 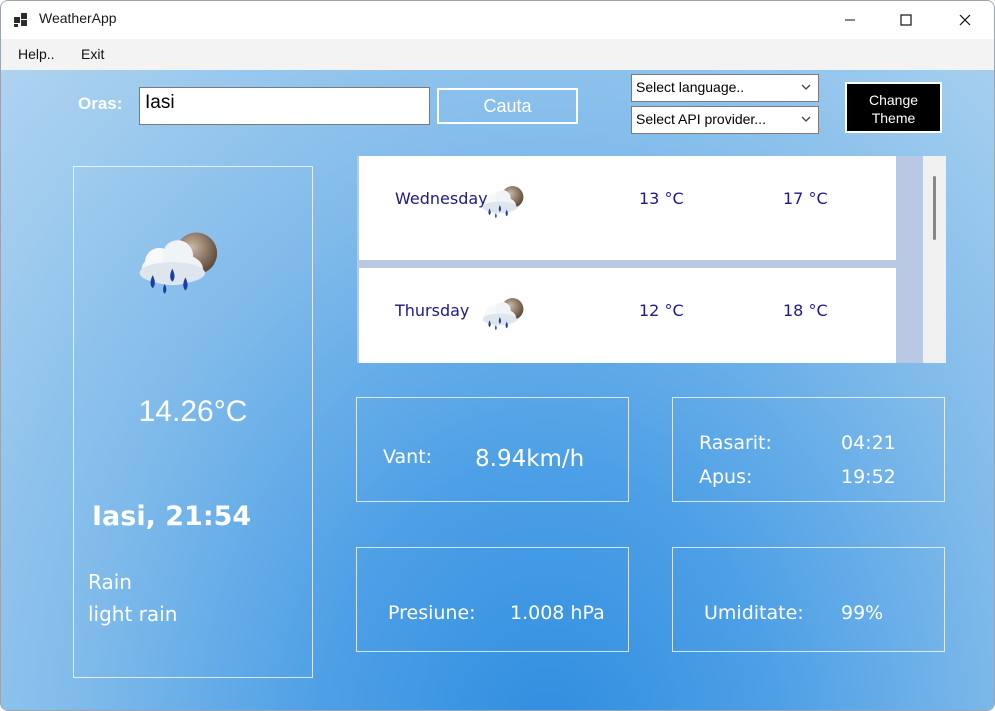 What do you see at coordinates (507, 106) in the screenshot?
I see `search-button: Cauta` at bounding box center [507, 106].